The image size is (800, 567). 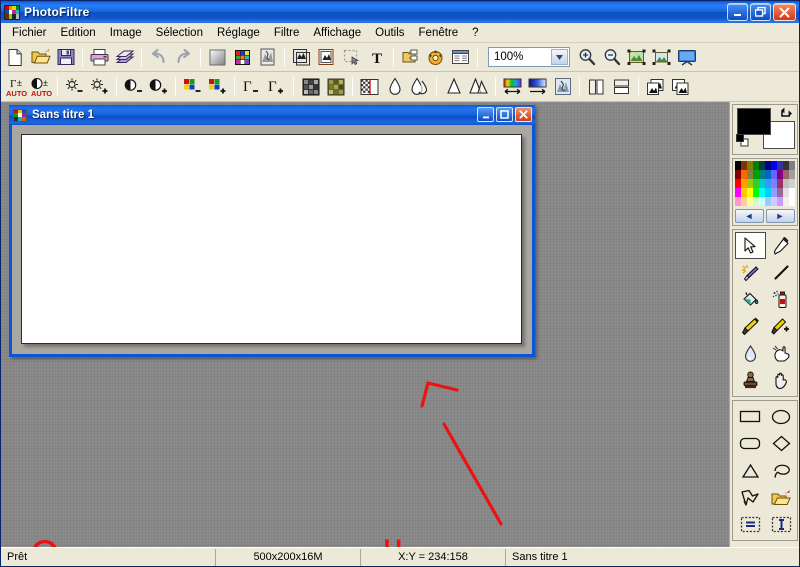 What do you see at coordinates (750, 497) in the screenshot?
I see `polygon-shape` at bounding box center [750, 497].